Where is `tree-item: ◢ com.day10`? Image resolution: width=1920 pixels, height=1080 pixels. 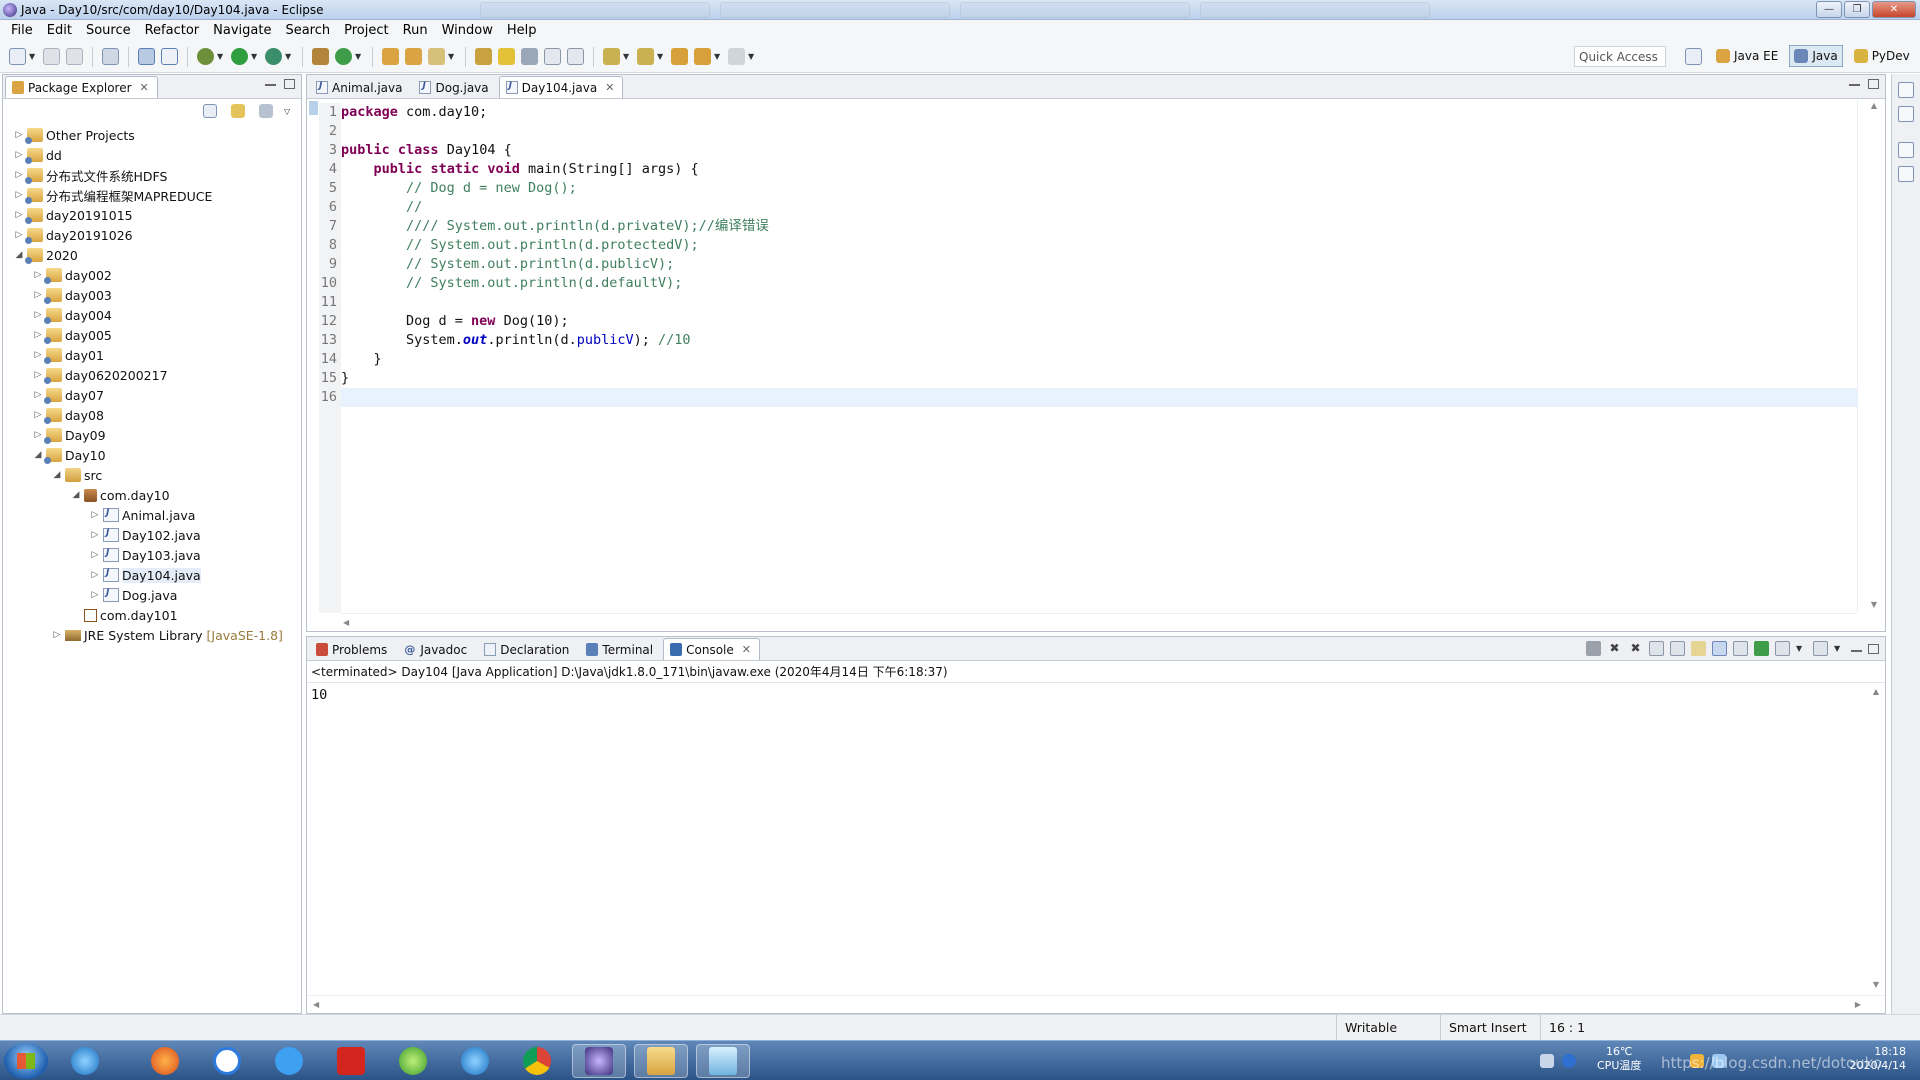 tree-item: ◢ com.day10 is located at coordinates (152, 495).